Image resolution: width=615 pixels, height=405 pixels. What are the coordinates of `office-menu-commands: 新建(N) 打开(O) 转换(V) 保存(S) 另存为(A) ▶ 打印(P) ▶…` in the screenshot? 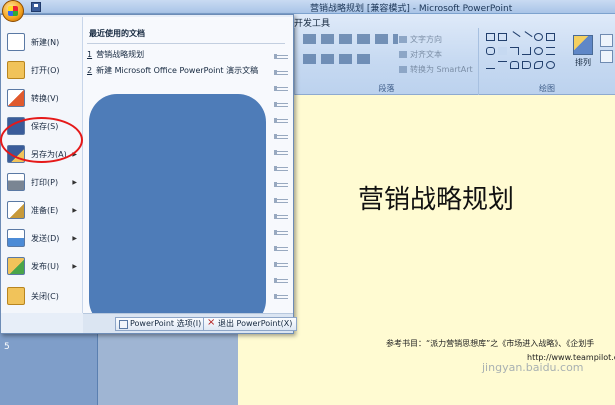 It's located at (42, 165).